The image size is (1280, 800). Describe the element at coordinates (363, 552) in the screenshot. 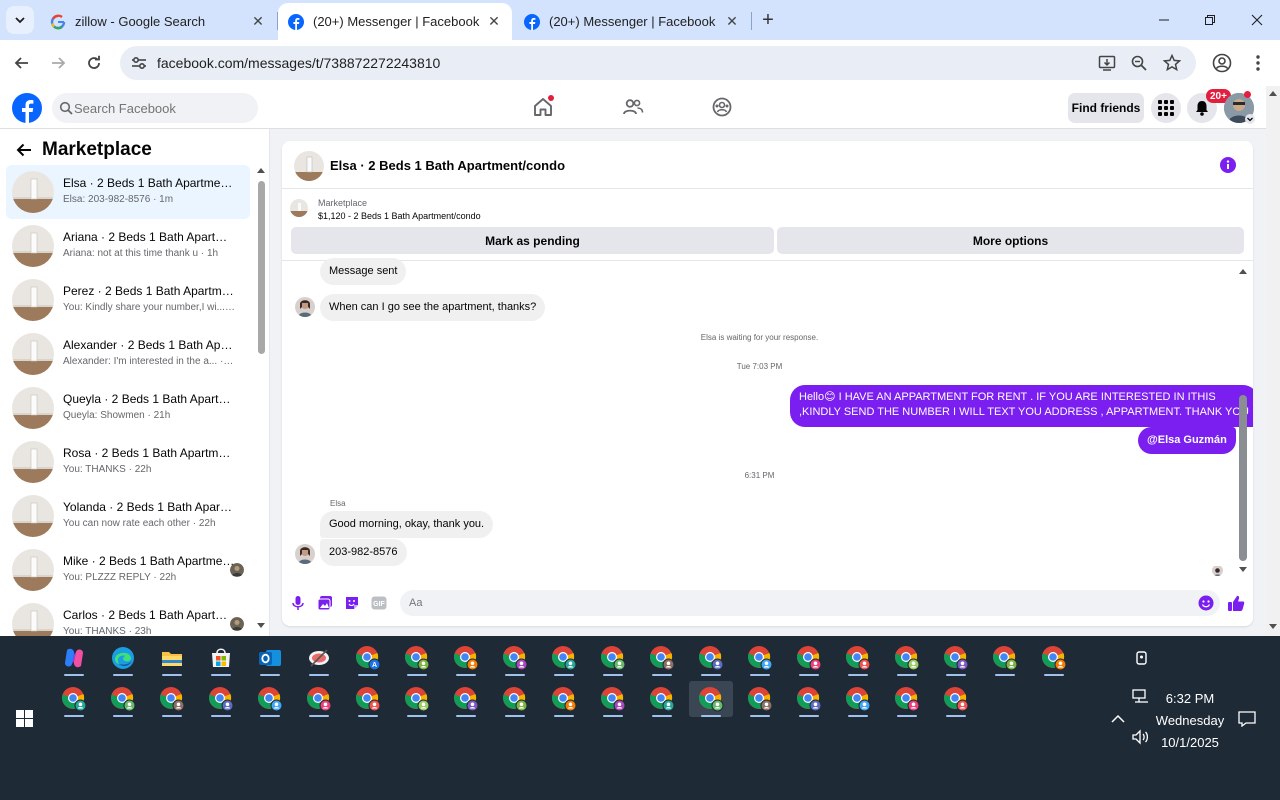

I see `incoming-message: 203-982-8576` at that location.